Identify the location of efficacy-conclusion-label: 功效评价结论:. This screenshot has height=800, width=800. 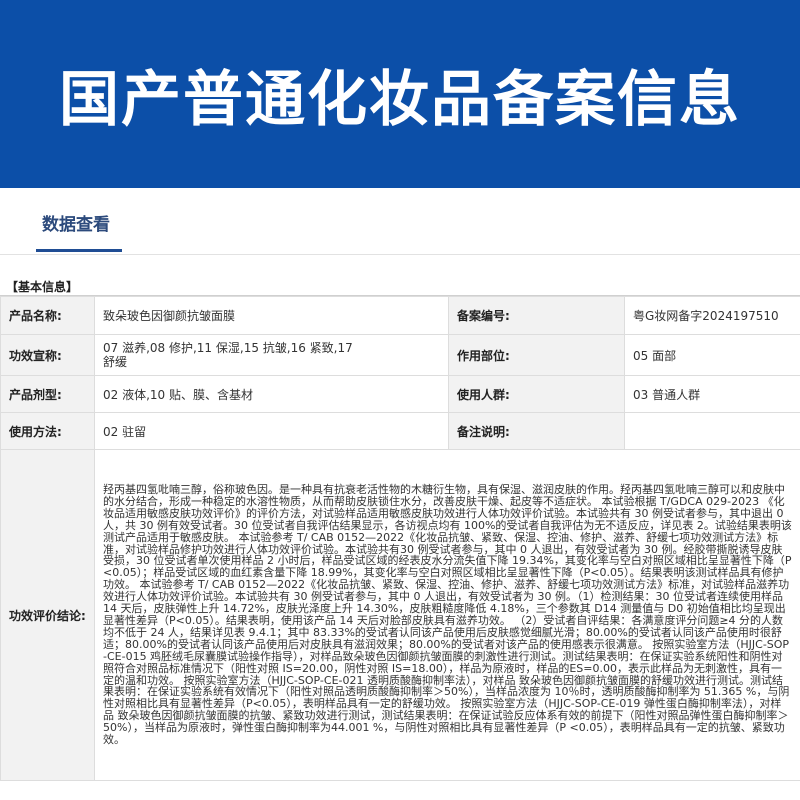
(47, 615).